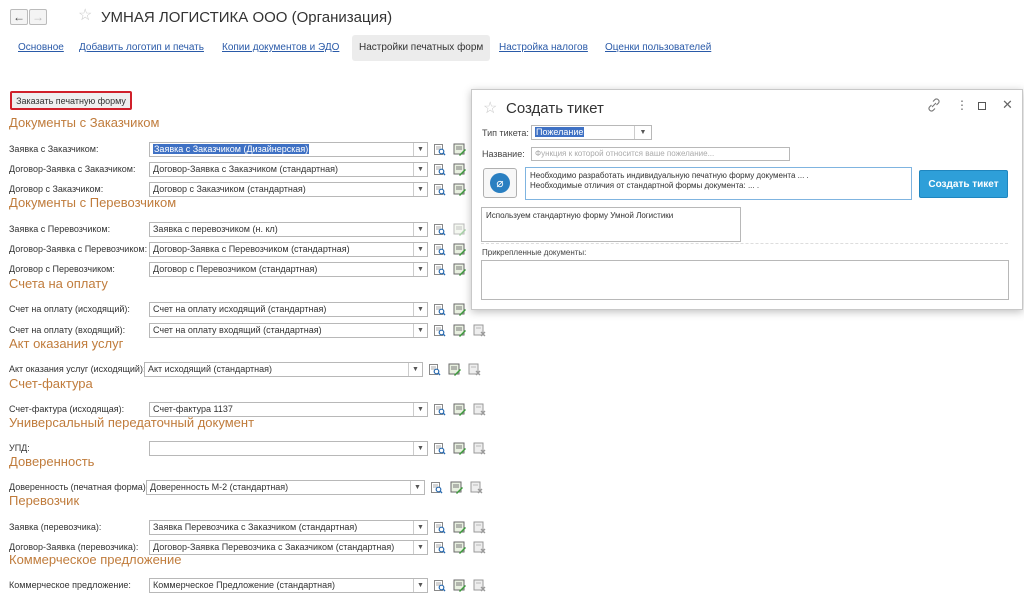 Image resolution: width=1024 pixels, height=600 pixels. What do you see at coordinates (288, 585) in the screenshot?
I see `print-form-select: Коммерческое Предложение (стандартная) ▼` at bounding box center [288, 585].